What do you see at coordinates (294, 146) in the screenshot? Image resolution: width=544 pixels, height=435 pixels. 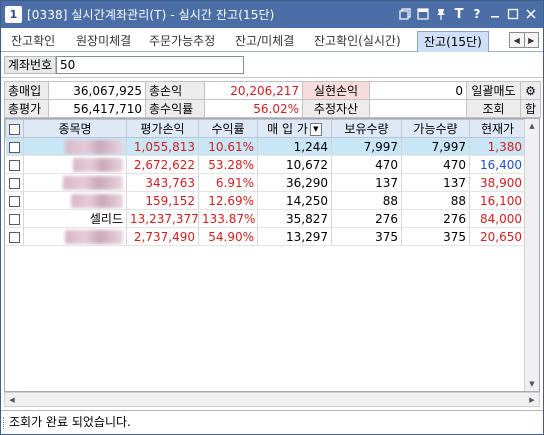 I see `cell-buy: 1,244` at bounding box center [294, 146].